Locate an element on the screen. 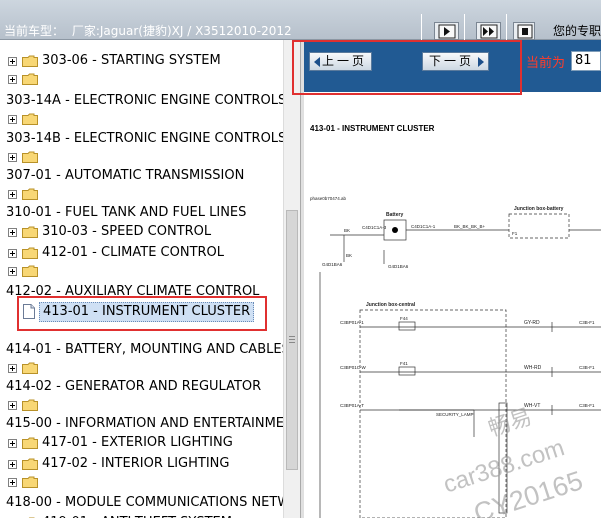 This screenshot has height=518, width=601. tree-item-label: 303-14A - ELECTRONIC ENGINE CONTROLS is located at coordinates (144, 100).